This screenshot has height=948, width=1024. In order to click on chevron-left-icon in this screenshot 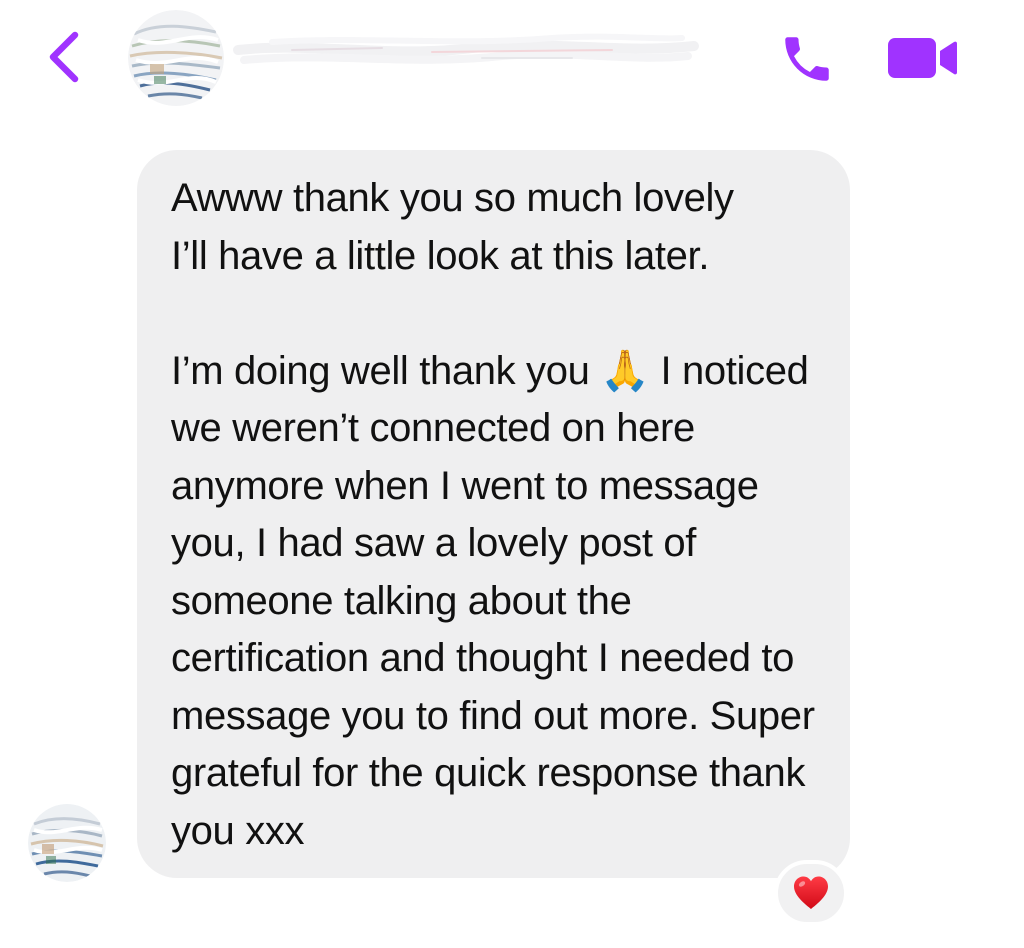, I will do `click(64, 57)`.